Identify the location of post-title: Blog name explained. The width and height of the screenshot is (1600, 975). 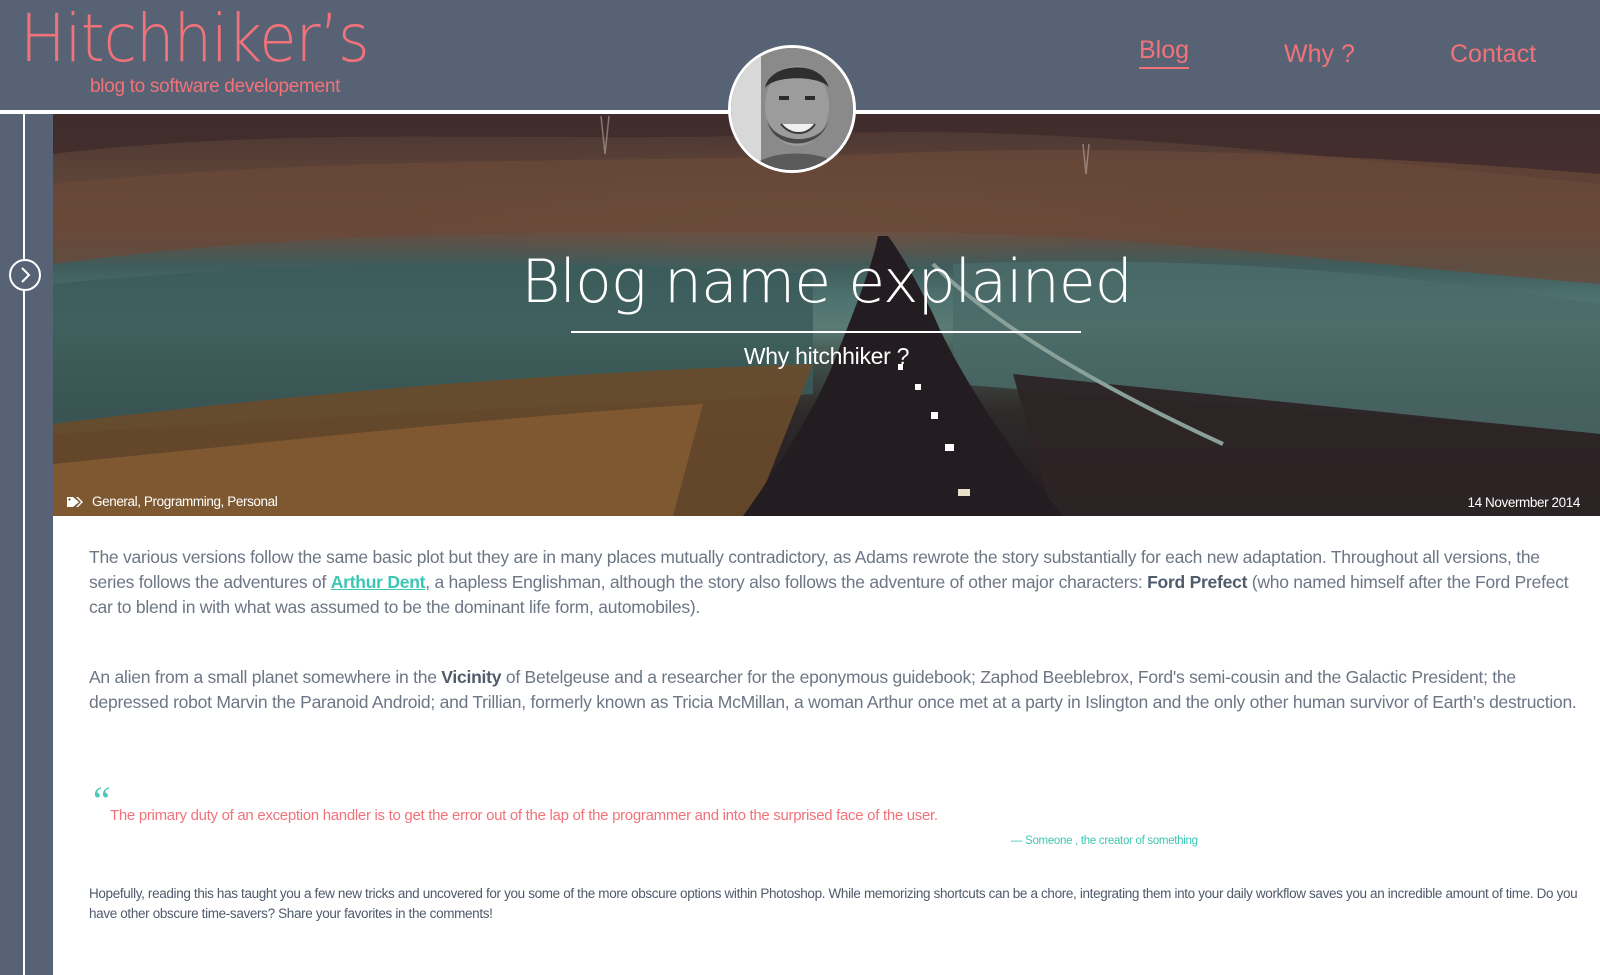
(827, 282).